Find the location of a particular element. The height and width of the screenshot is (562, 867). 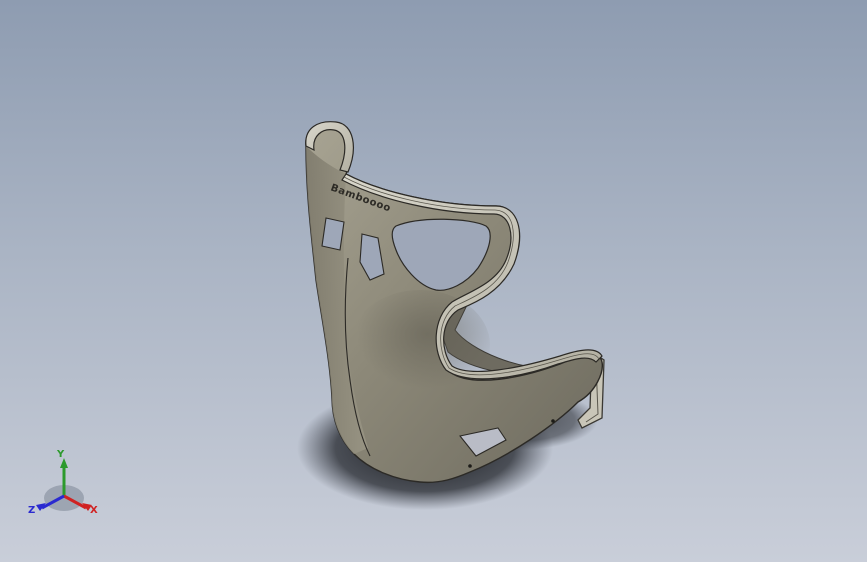

harness-slot-left is located at coordinates (333, 234).